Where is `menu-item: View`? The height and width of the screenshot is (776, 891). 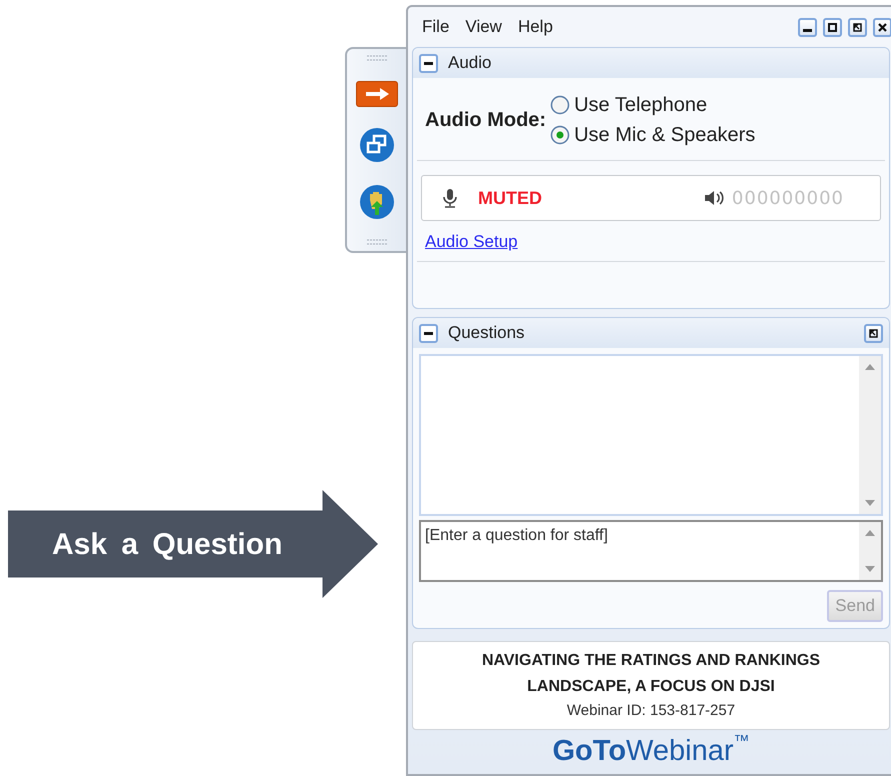 menu-item: View is located at coordinates (483, 27).